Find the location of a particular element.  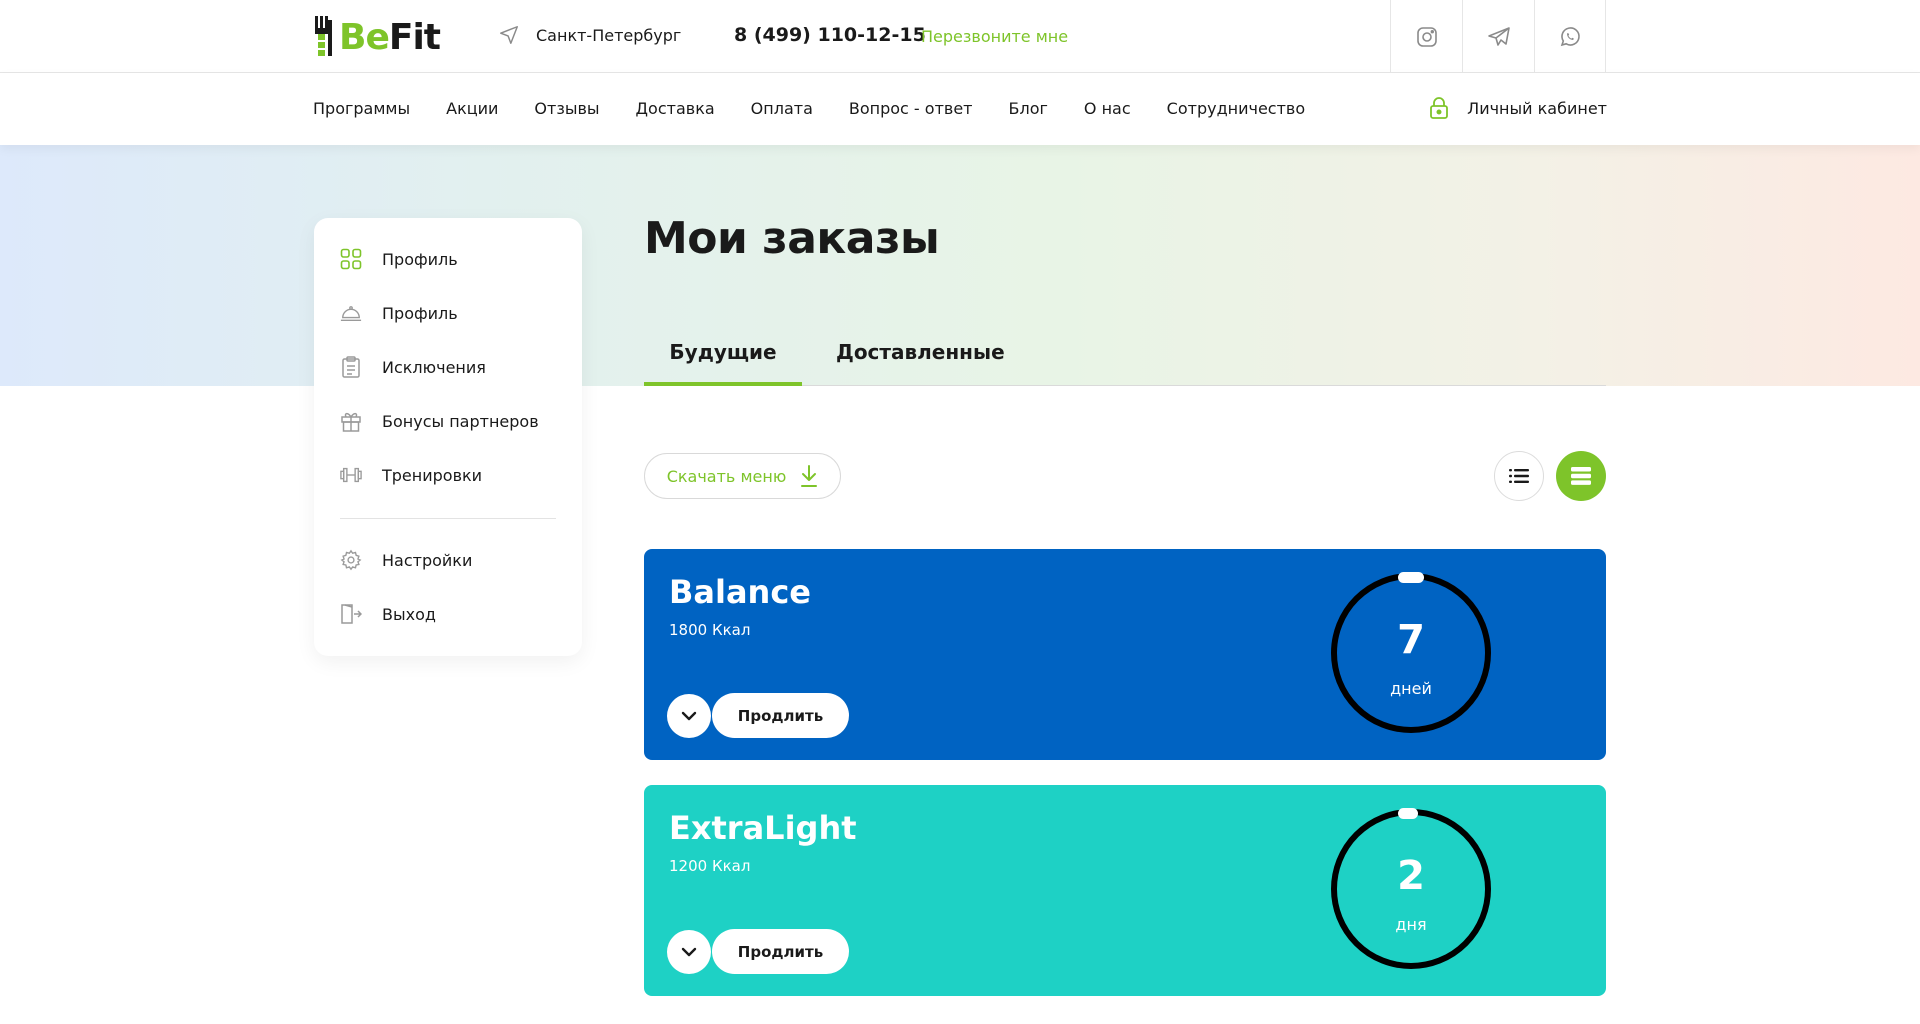

days-left-value: 7 is located at coordinates (1411, 640).